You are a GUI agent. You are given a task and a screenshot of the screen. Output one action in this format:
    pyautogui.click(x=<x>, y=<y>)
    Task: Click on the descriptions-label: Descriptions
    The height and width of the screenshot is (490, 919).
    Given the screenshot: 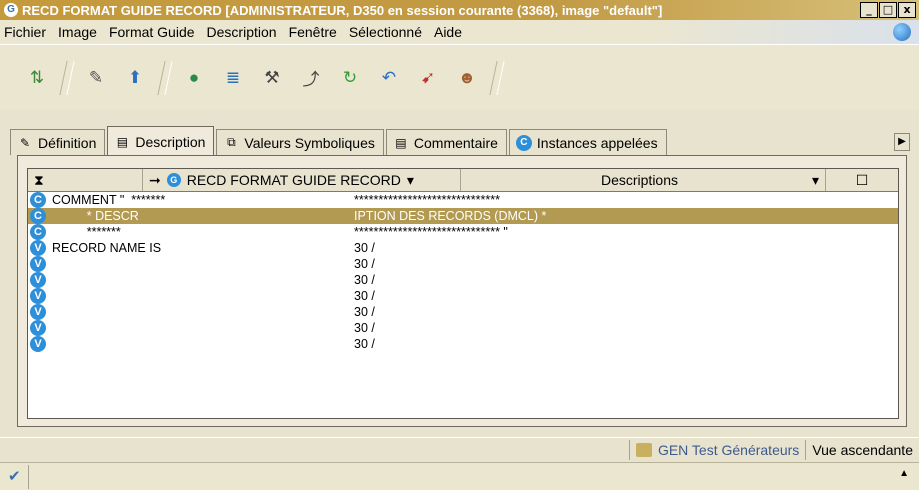 What is the action you would take?
    pyautogui.click(x=639, y=180)
    